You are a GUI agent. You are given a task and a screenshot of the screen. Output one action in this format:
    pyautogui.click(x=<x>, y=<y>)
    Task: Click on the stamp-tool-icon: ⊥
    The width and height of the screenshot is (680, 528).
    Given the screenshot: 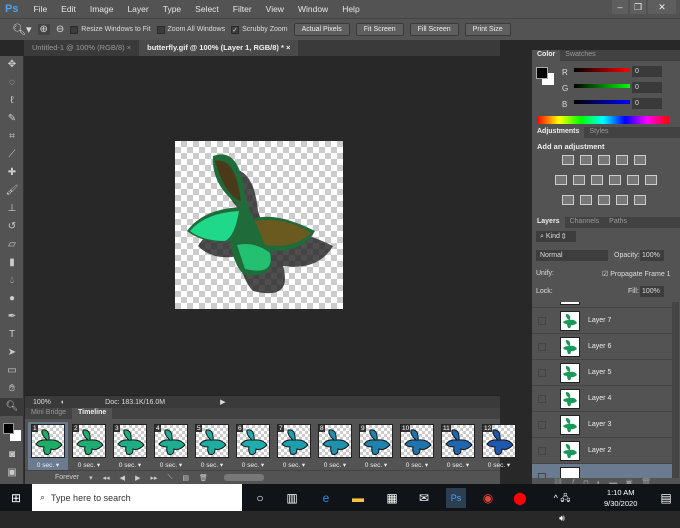 What is the action you would take?
    pyautogui.click(x=12, y=209)
    